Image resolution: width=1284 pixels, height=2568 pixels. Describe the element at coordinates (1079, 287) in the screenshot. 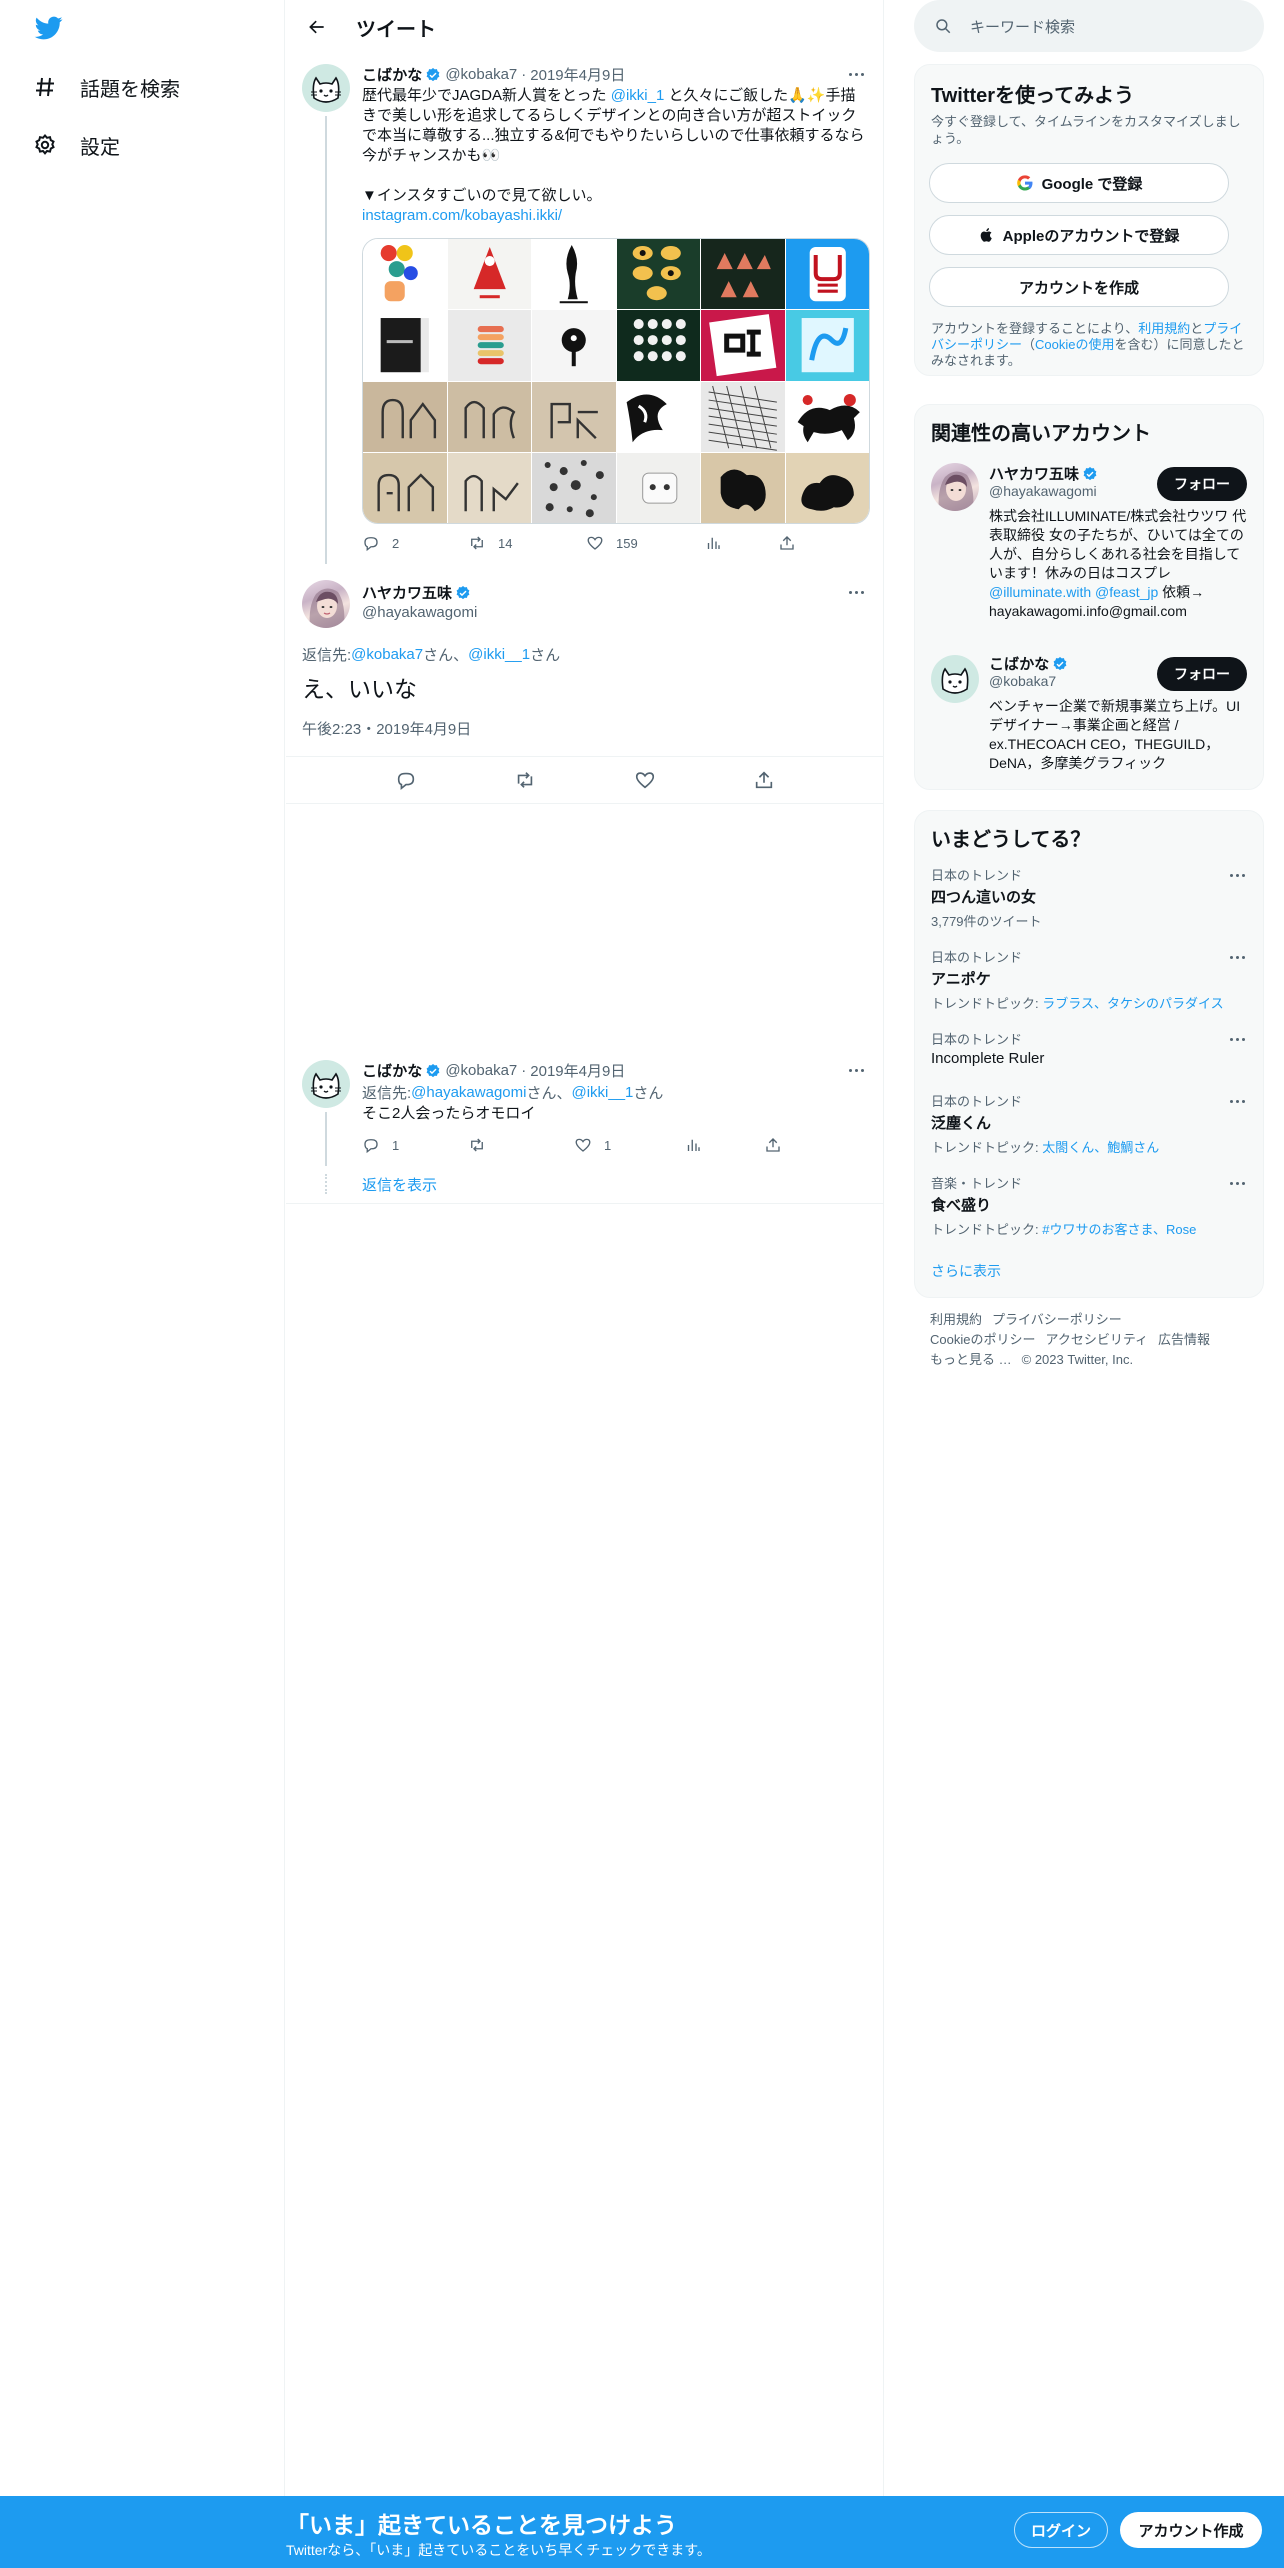

I see `create-account-button: アカウントを作成` at that location.